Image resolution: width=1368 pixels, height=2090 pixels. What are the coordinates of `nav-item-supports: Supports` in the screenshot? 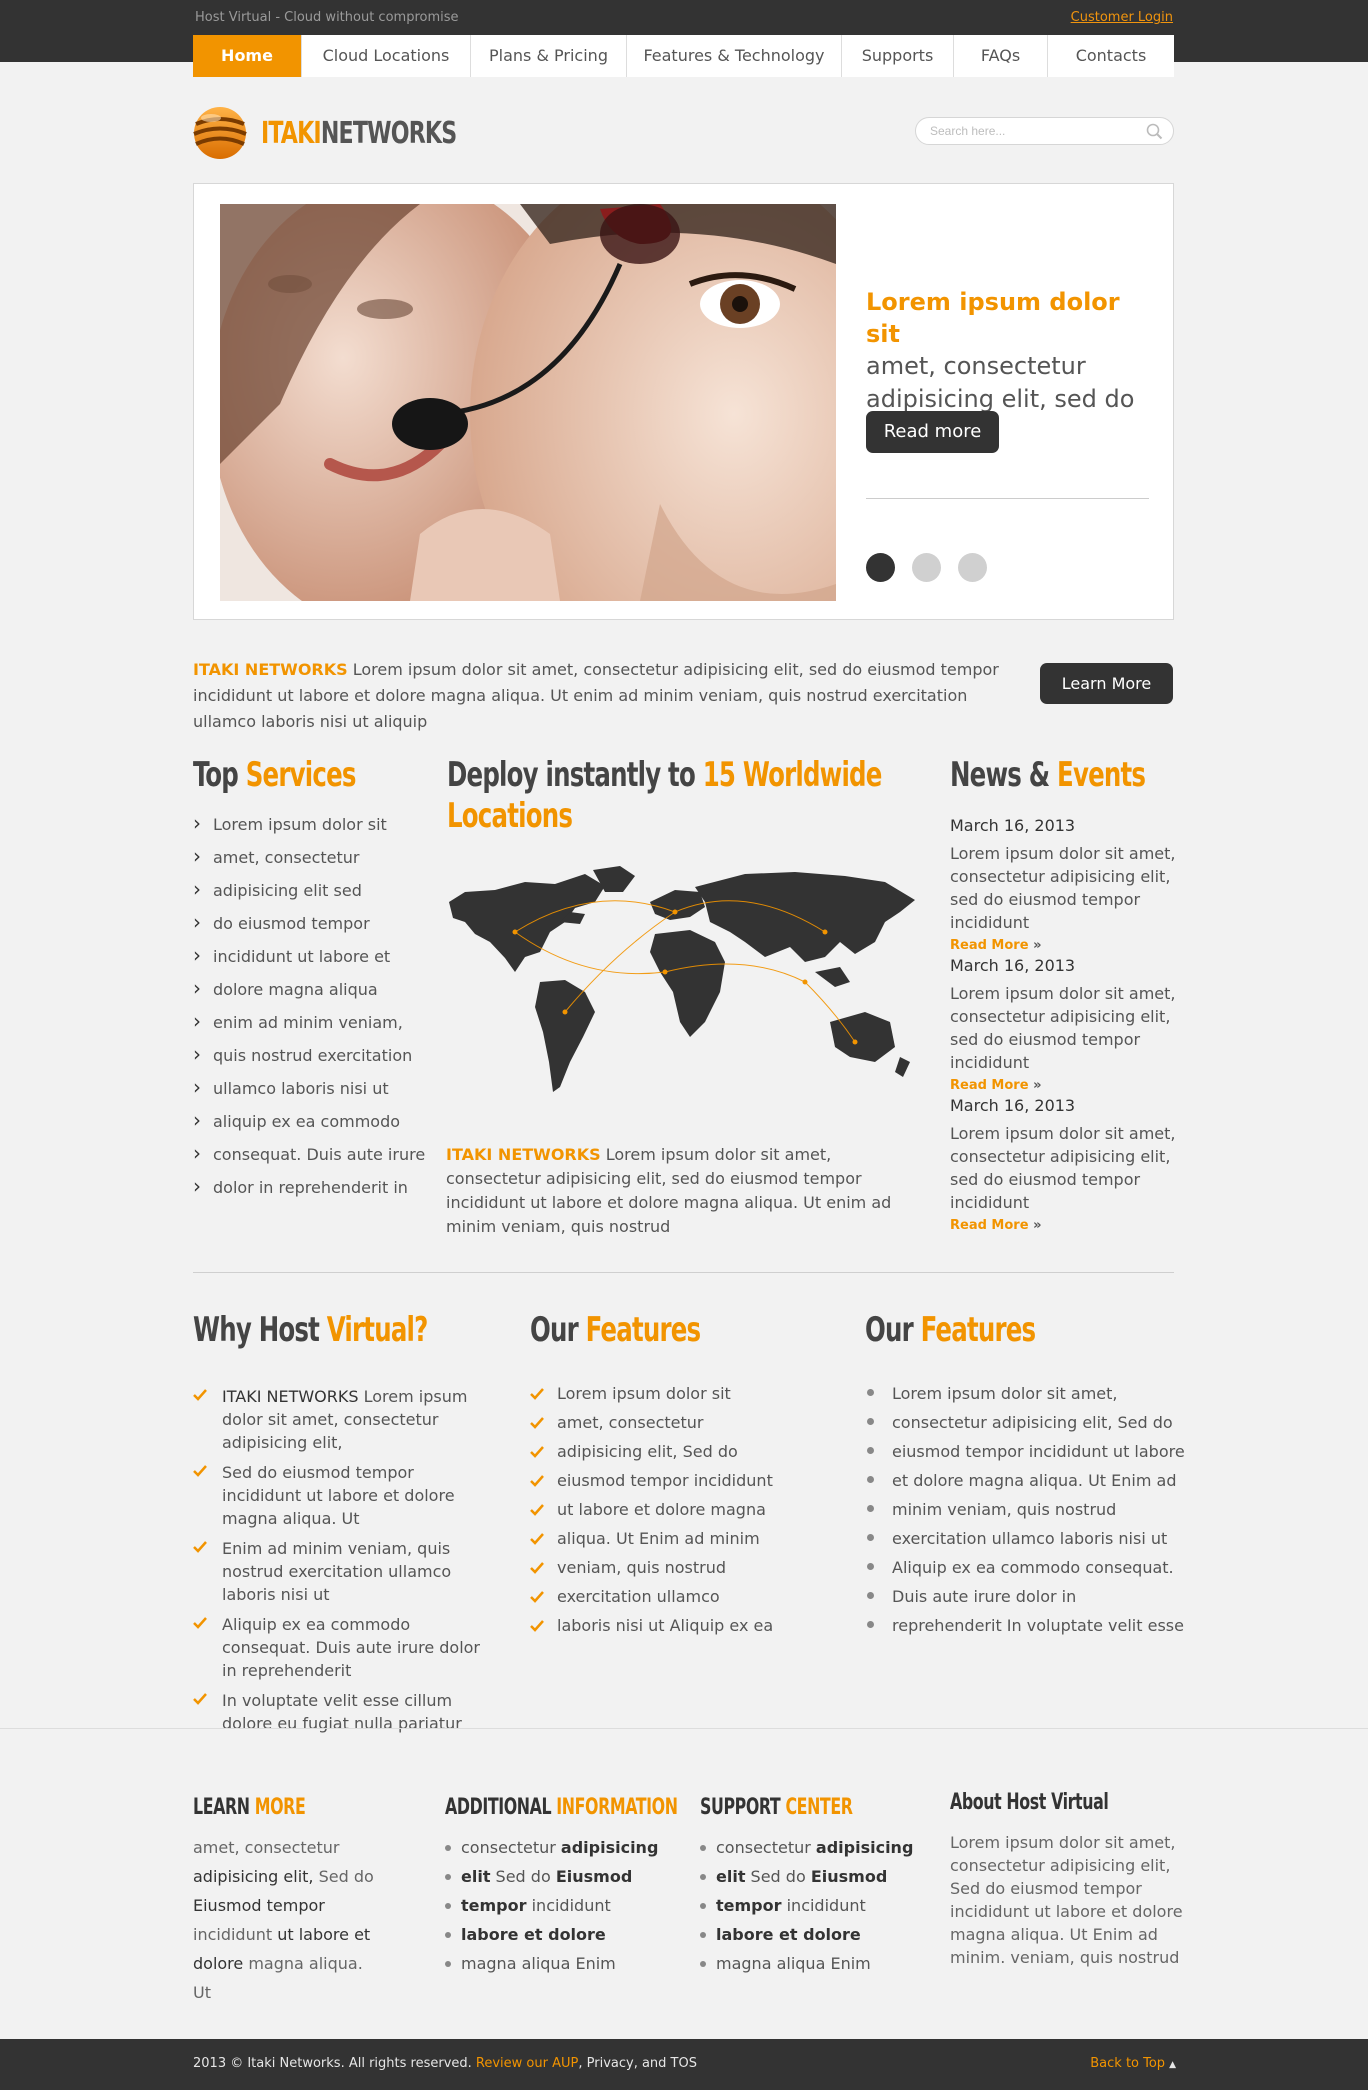 It's located at (897, 56).